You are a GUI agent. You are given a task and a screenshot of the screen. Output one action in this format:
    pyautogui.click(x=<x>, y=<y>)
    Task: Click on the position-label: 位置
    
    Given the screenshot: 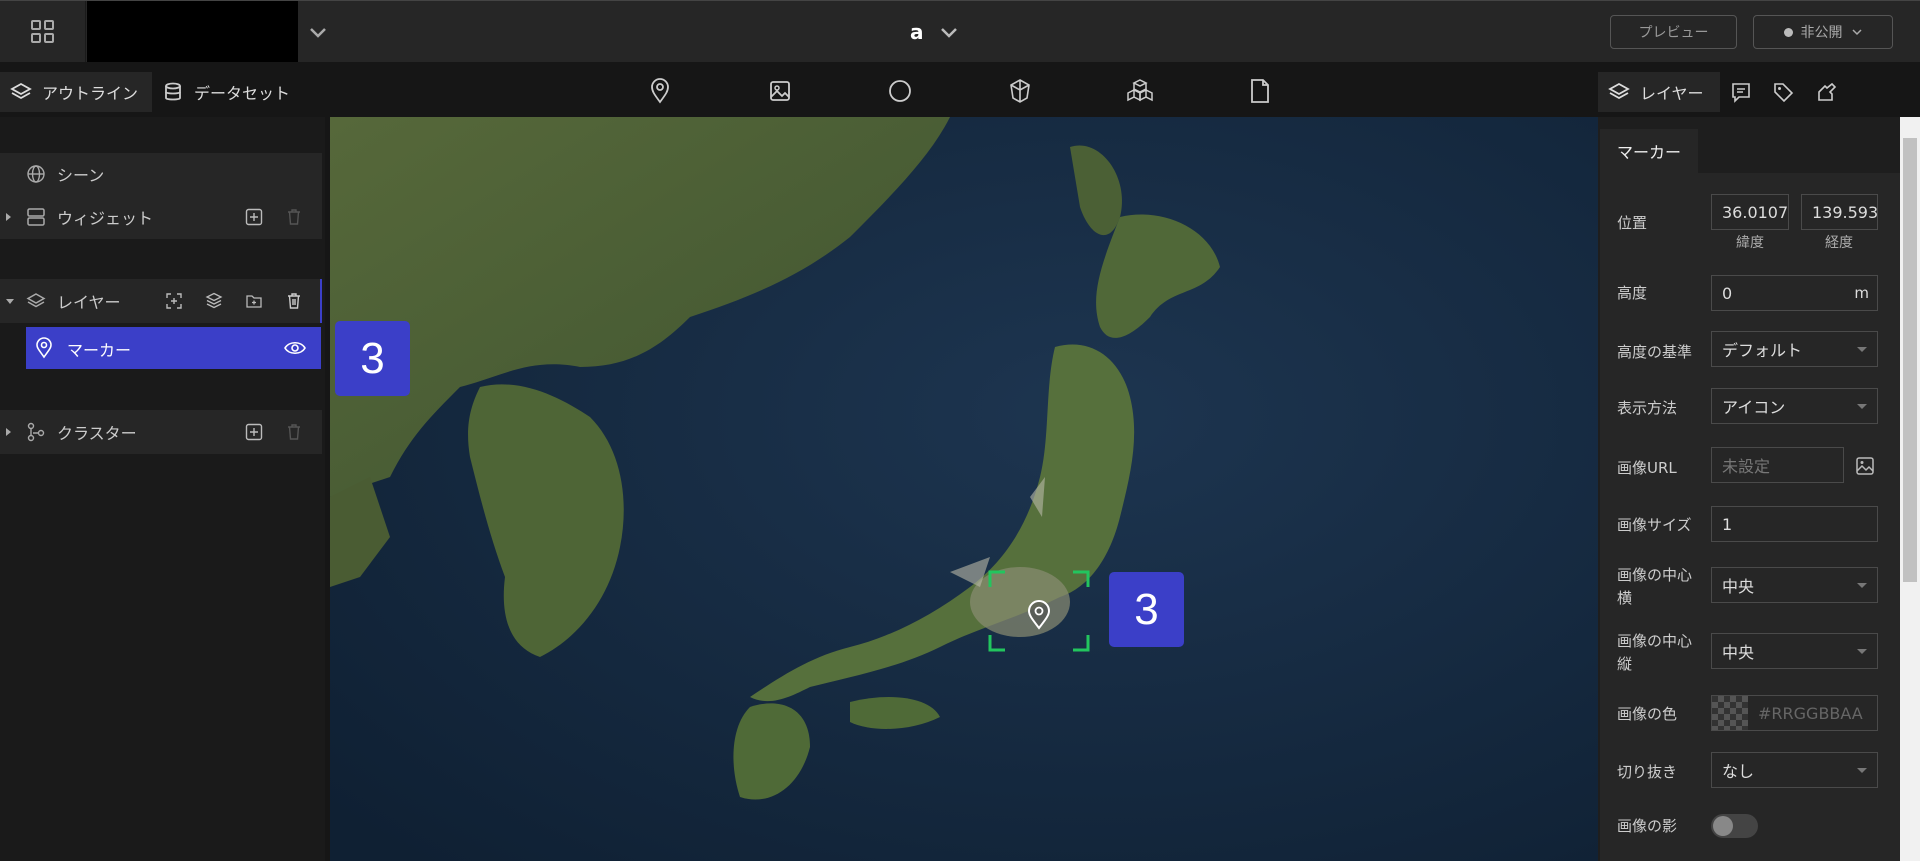 What is the action you would take?
    pyautogui.click(x=1632, y=223)
    